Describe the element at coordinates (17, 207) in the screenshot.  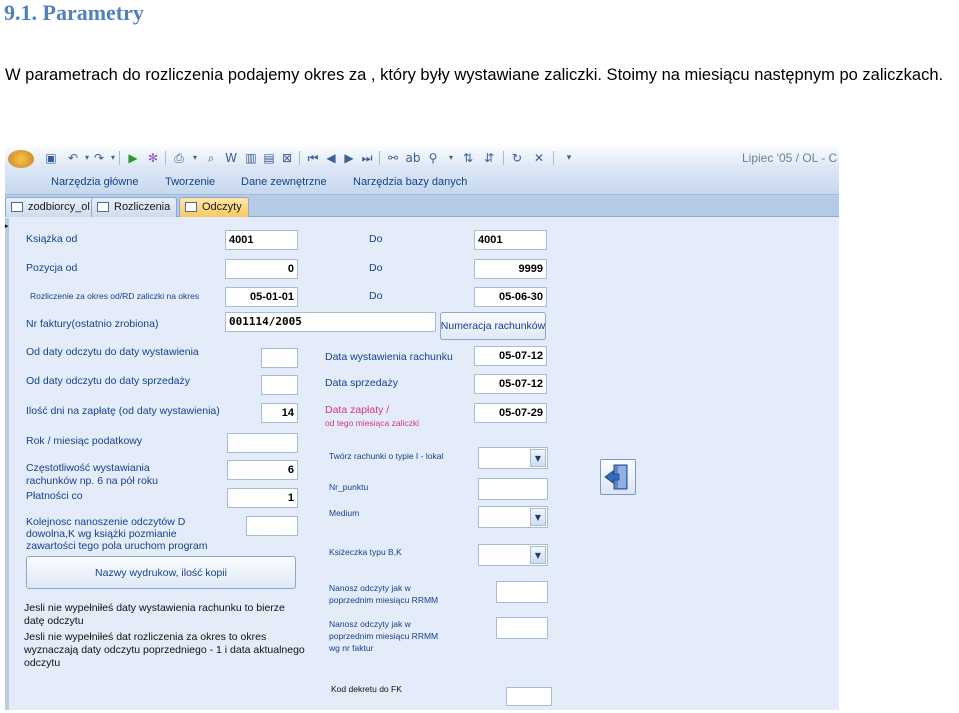
I see `table-icon` at that location.